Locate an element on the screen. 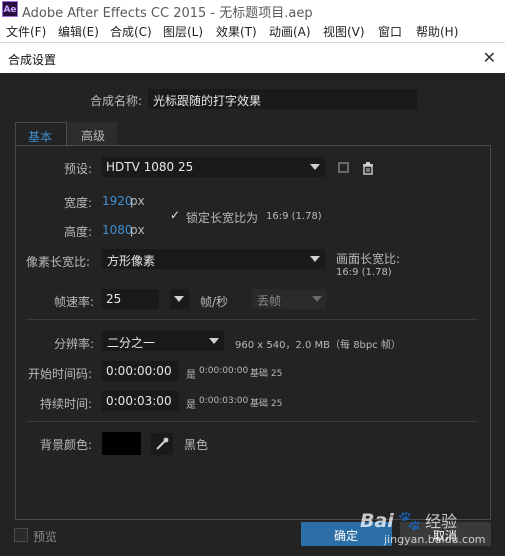 Image resolution: width=505 pixels, height=556 pixels. preset-value: HDTV 1080 25 is located at coordinates (150, 167).